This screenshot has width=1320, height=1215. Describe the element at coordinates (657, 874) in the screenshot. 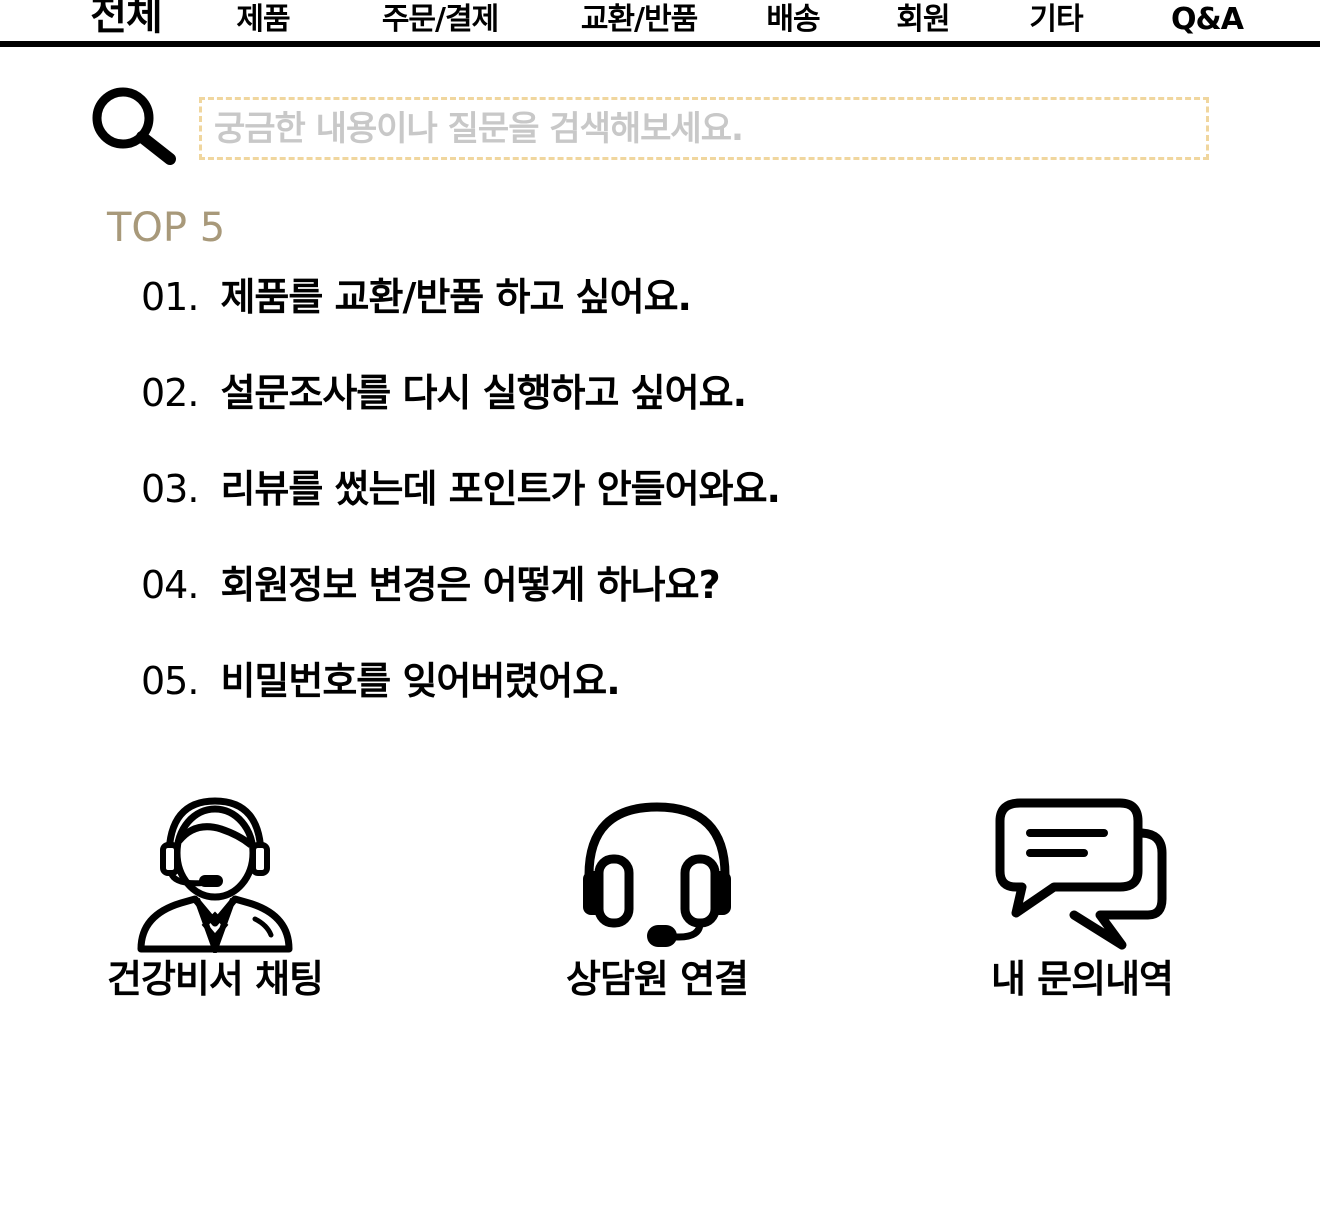

I see `headset-icon` at that location.